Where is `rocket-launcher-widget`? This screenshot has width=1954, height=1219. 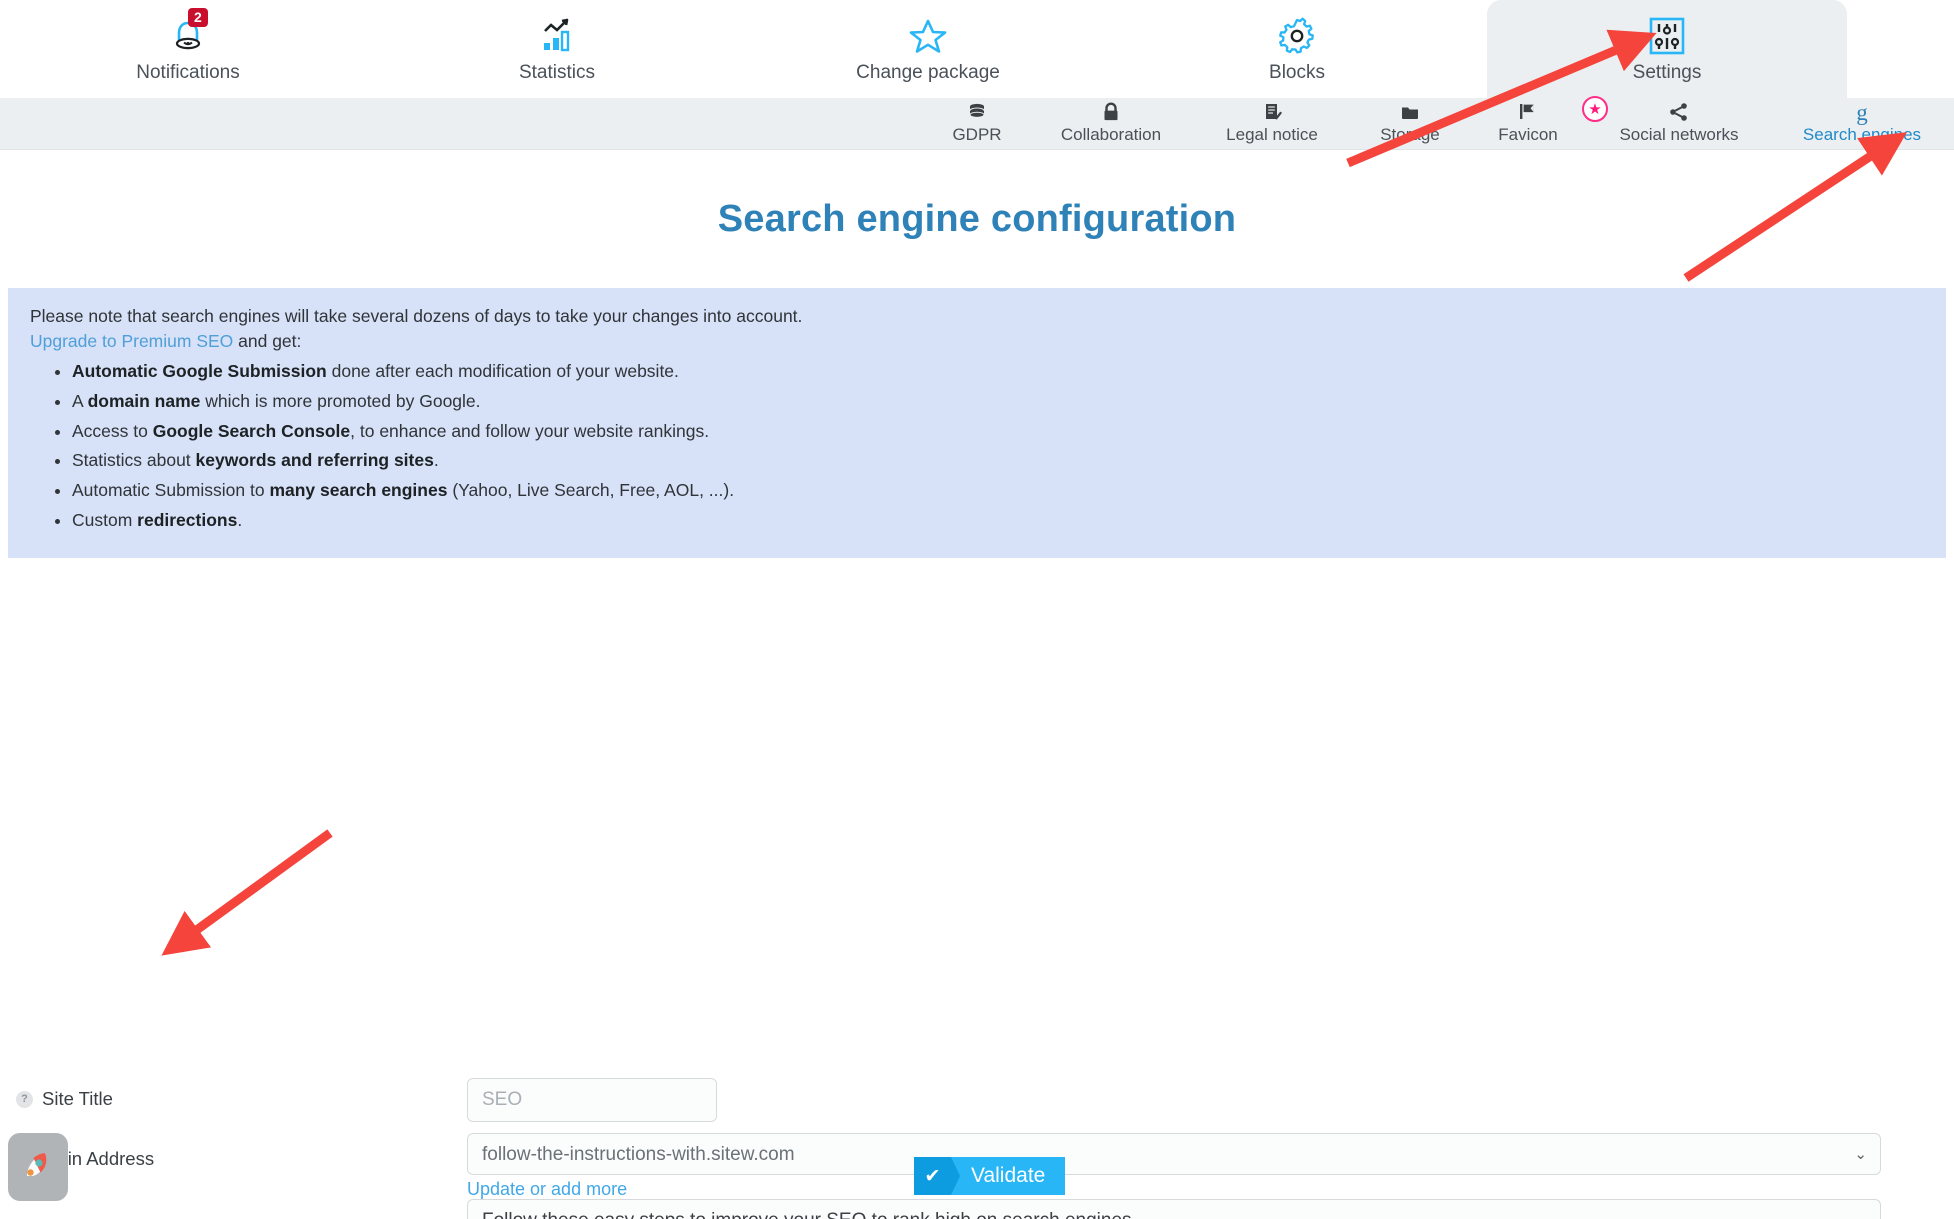
rocket-launcher-widget is located at coordinates (38, 1167).